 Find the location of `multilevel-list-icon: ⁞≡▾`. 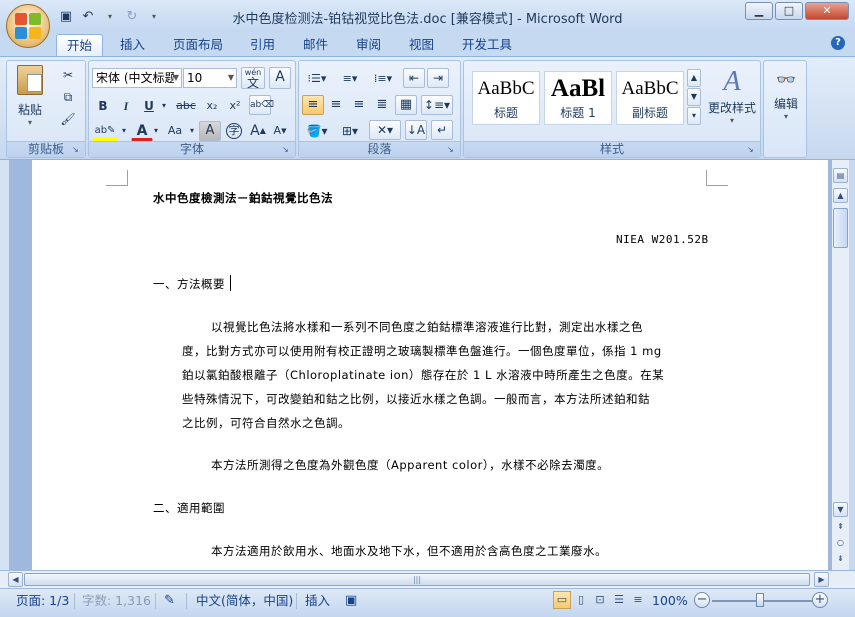

multilevel-list-icon: ⁞≡▾ is located at coordinates (383, 79).